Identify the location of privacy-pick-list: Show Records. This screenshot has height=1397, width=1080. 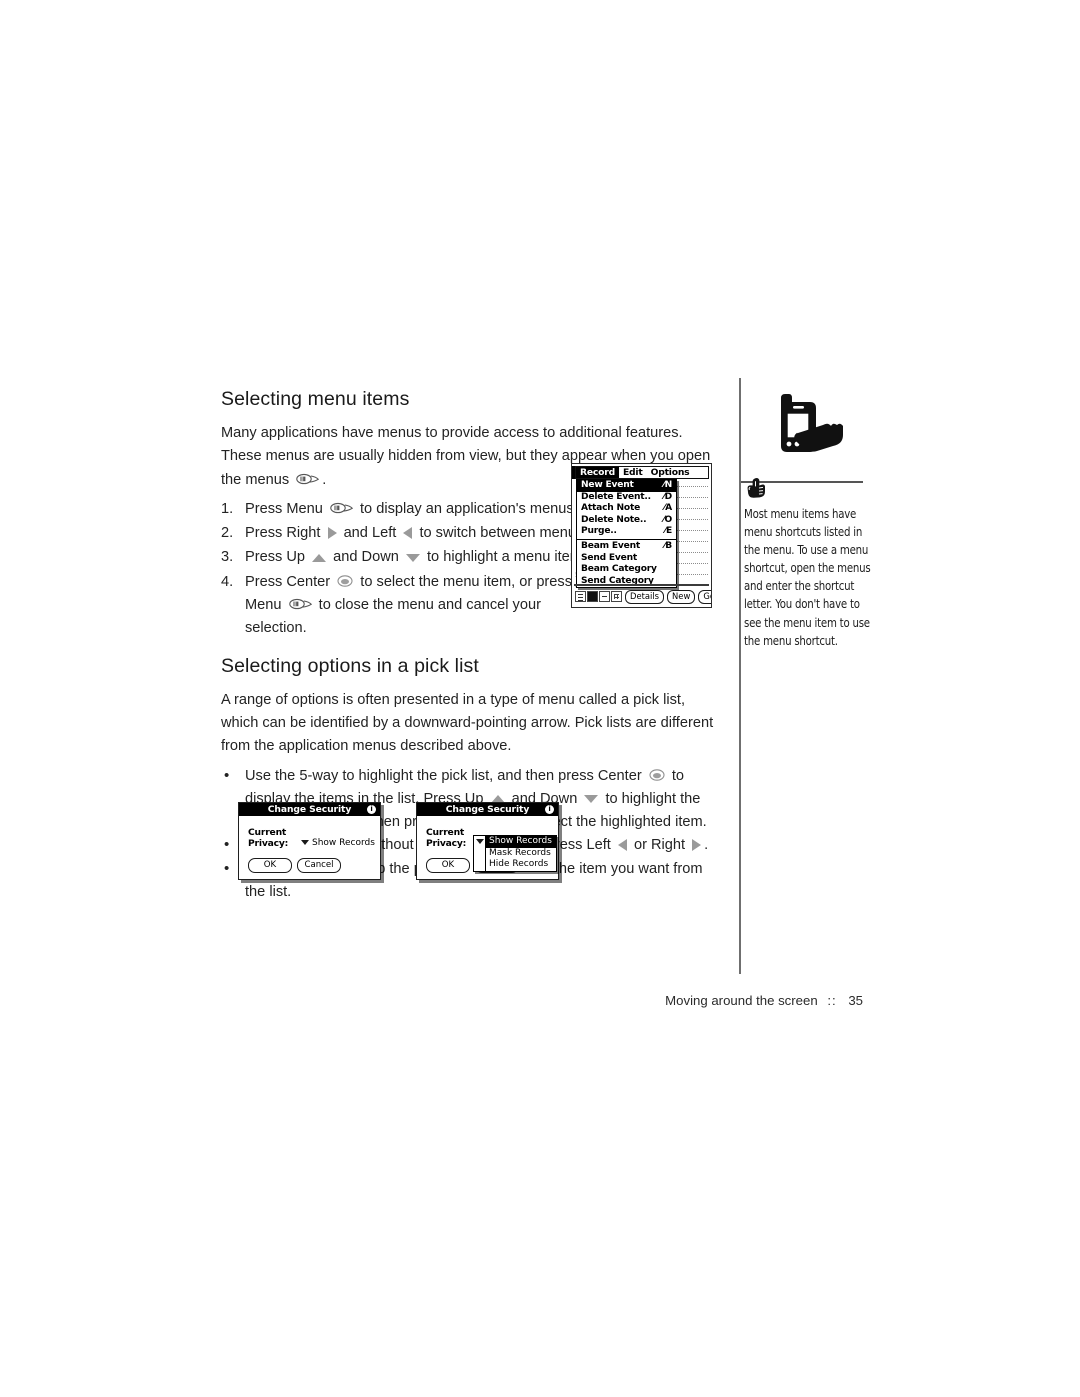
(338, 843).